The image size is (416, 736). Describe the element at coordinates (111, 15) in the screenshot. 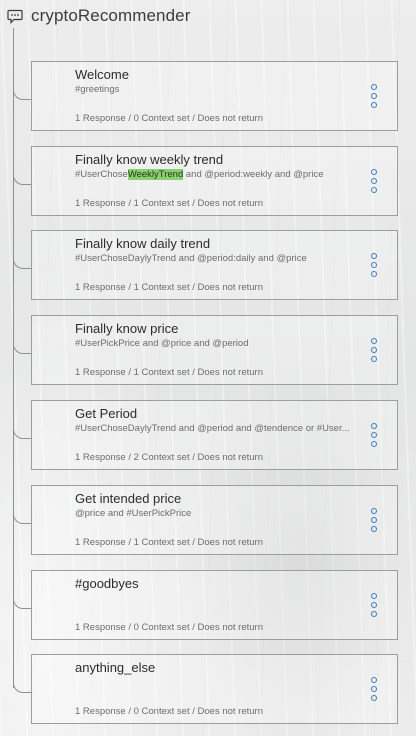

I see `skill-title: cryptoRecommender` at that location.